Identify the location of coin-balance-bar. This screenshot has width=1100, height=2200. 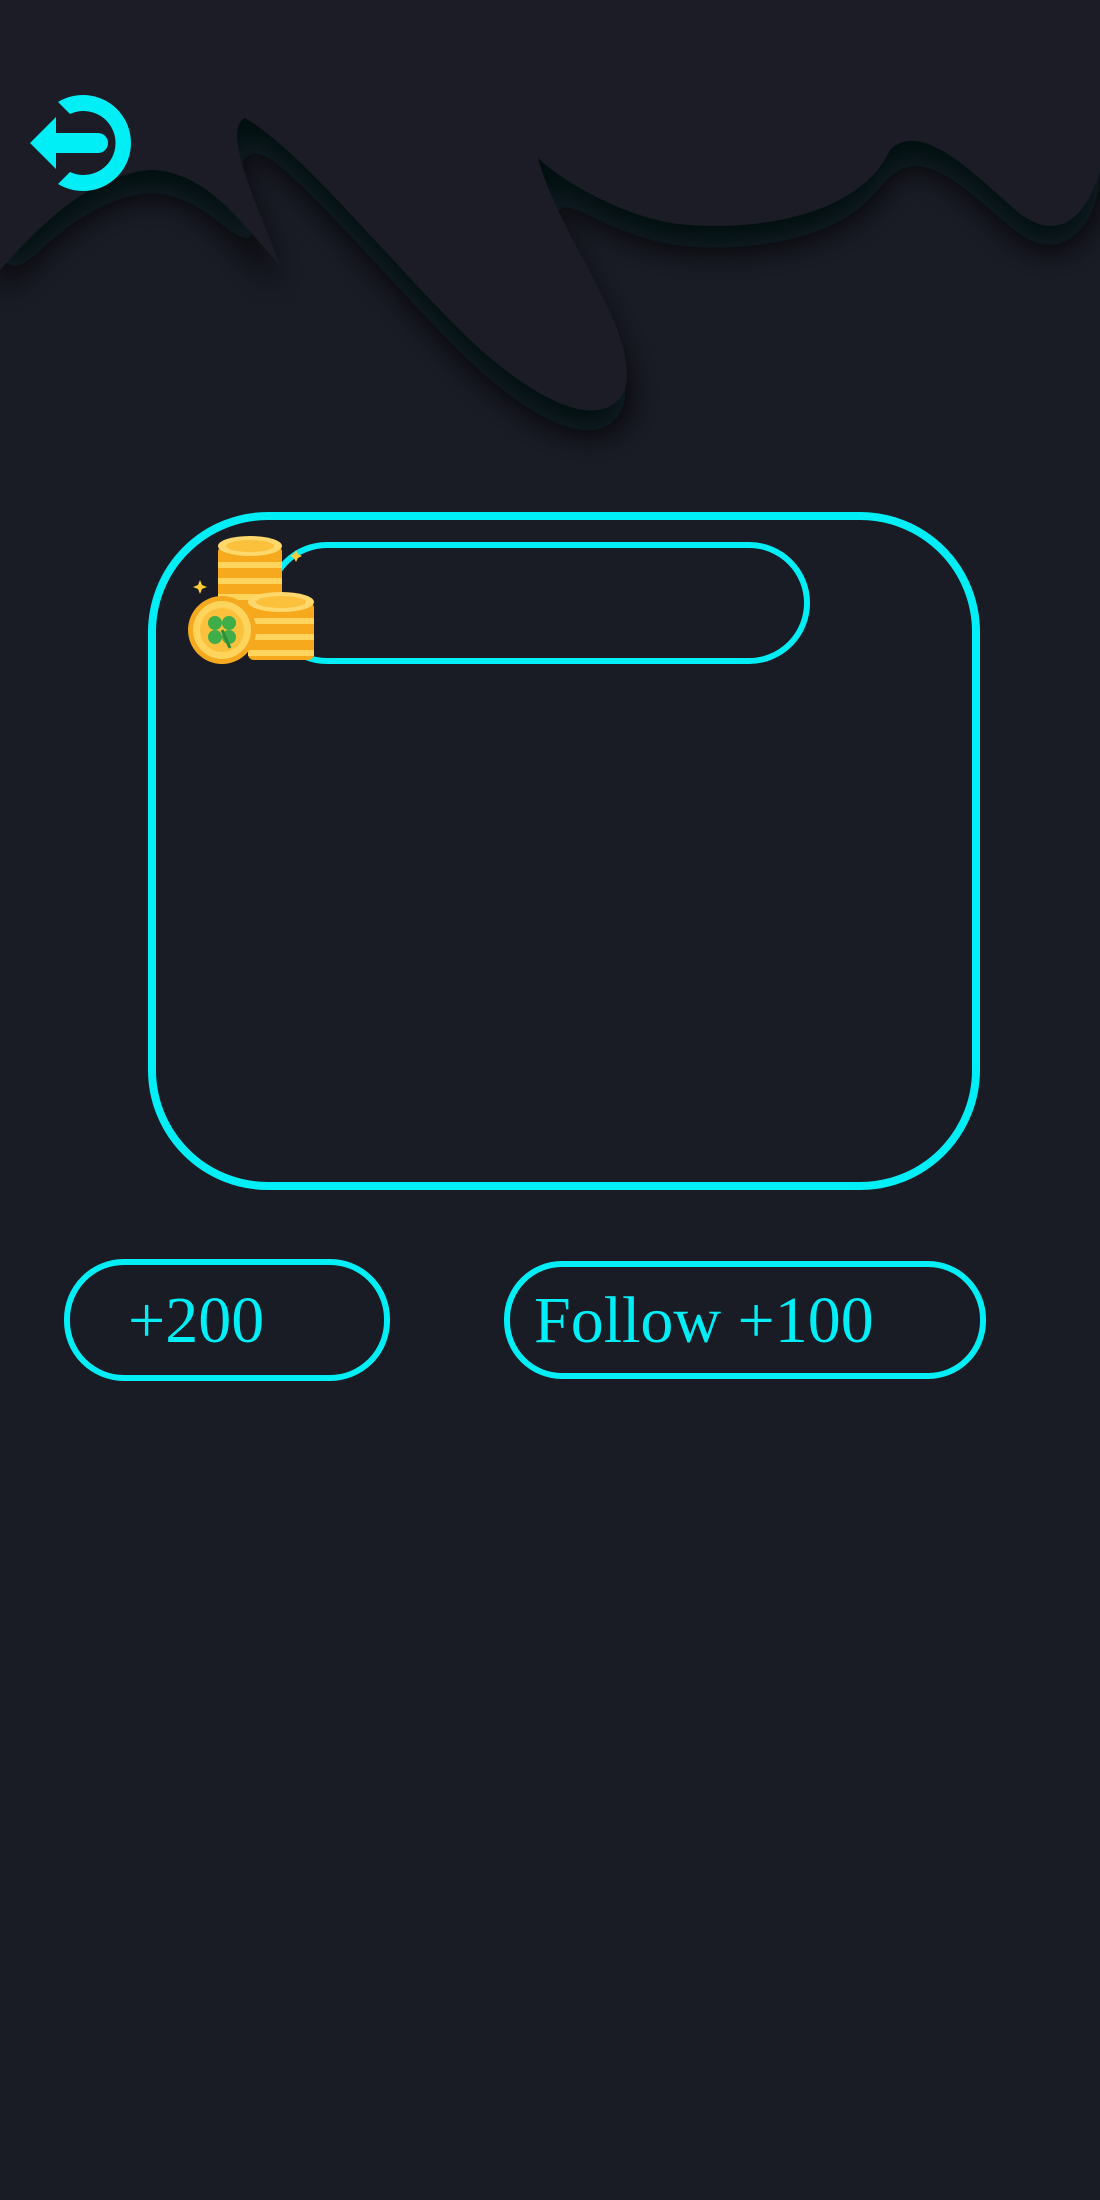
(538, 603).